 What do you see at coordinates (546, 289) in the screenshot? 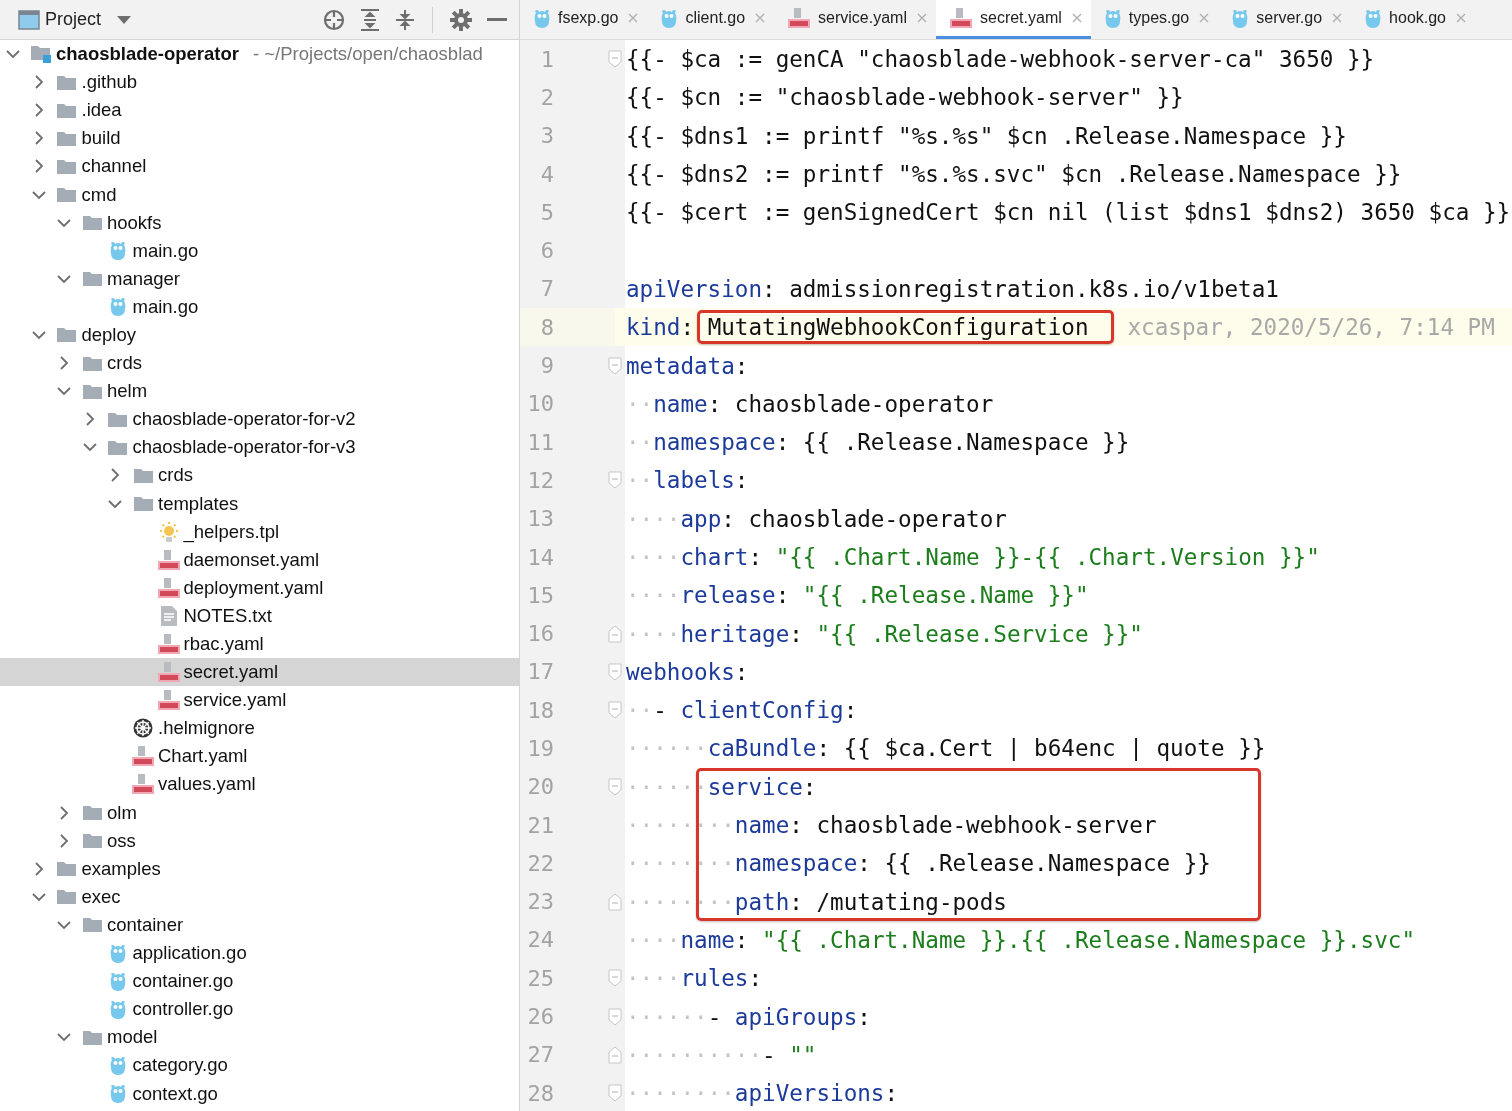
I see `line-number: 7` at bounding box center [546, 289].